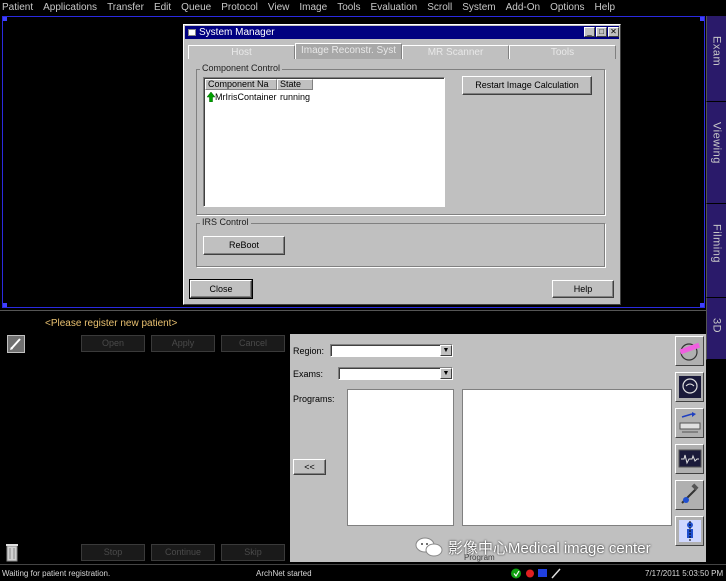  What do you see at coordinates (562, 52) in the screenshot?
I see `tab-tools: Tools` at bounding box center [562, 52].